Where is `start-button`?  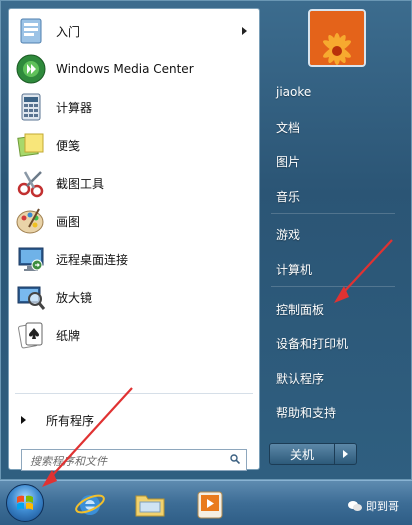 start-button is located at coordinates (25, 503).